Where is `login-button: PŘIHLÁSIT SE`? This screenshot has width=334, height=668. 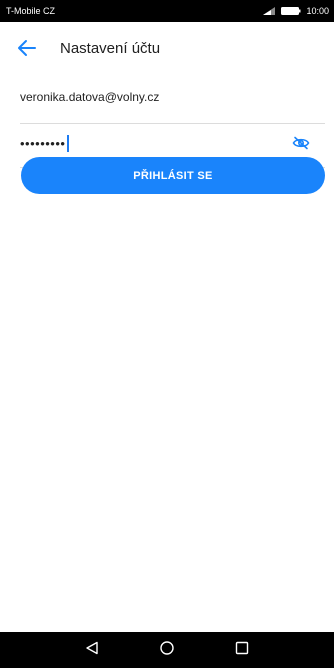
login-button: PŘIHLÁSIT SE is located at coordinates (173, 175).